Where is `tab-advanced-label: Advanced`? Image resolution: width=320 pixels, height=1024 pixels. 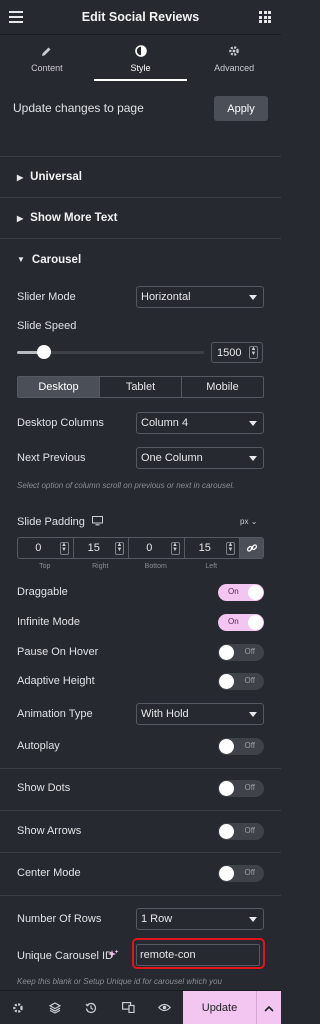 tab-advanced-label: Advanced is located at coordinates (234, 68).